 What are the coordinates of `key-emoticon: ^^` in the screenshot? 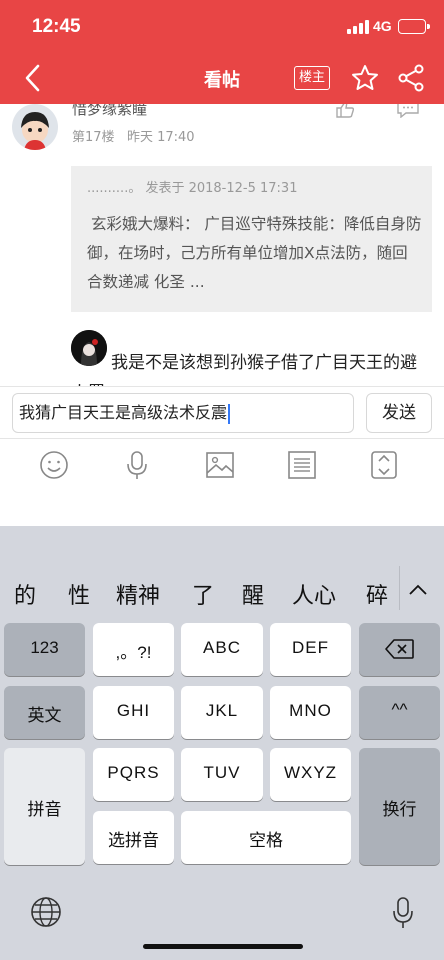 It's located at (399, 712).